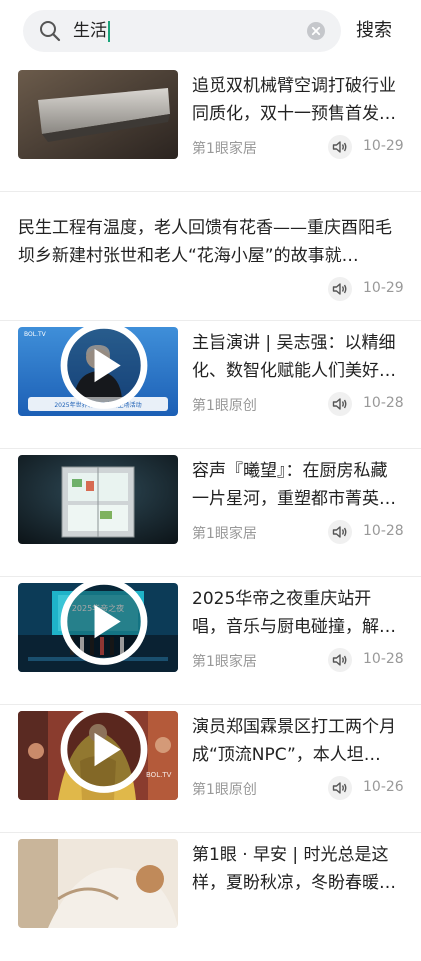 This screenshot has width=421, height=961. I want to click on text-cursor, so click(109, 31).